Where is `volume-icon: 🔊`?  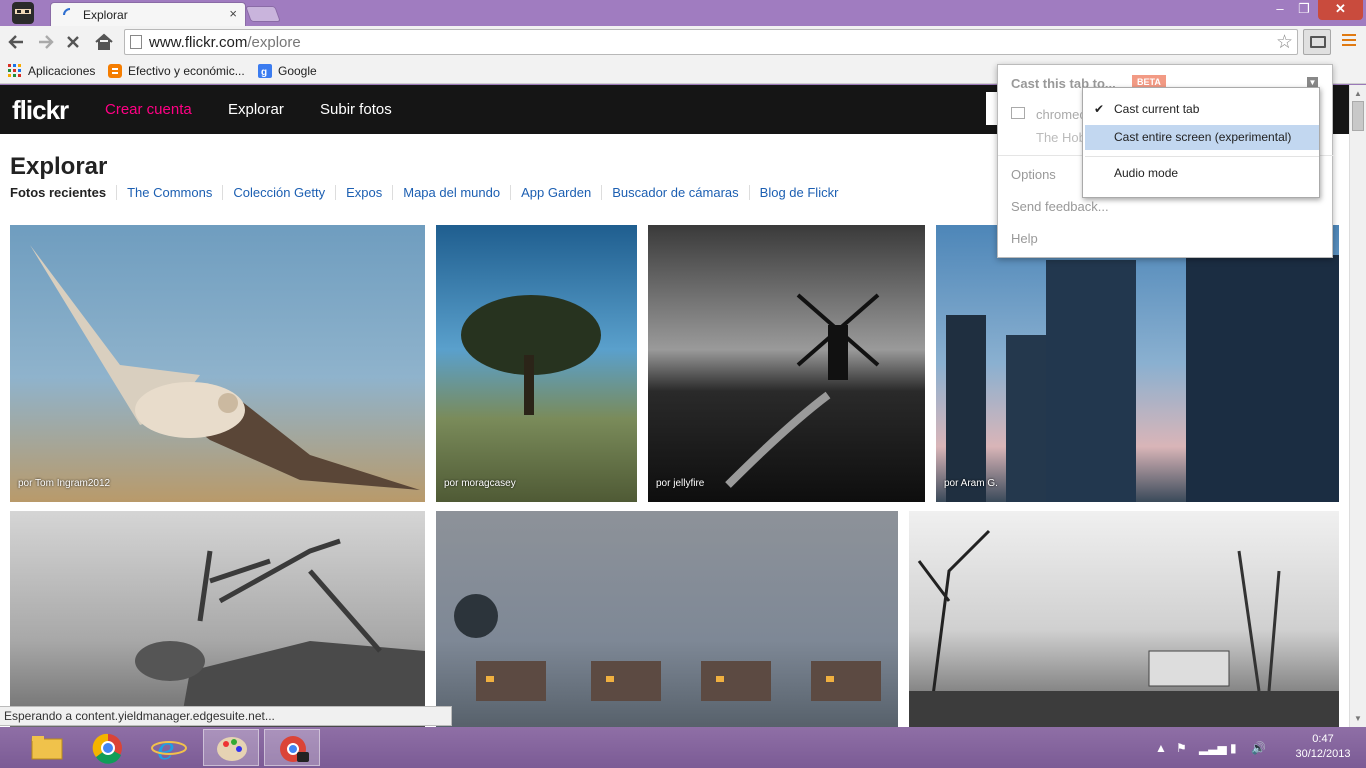
volume-icon: 🔊 is located at coordinates (1258, 748).